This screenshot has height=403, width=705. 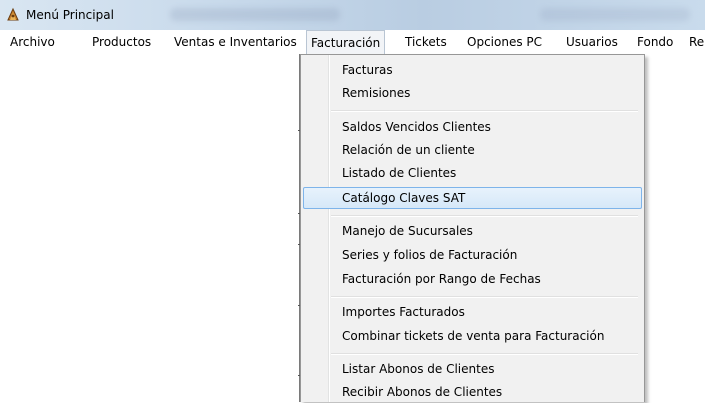 What do you see at coordinates (472, 312) in the screenshot?
I see `menu-item-importes-facturados: Importes Facturados` at bounding box center [472, 312].